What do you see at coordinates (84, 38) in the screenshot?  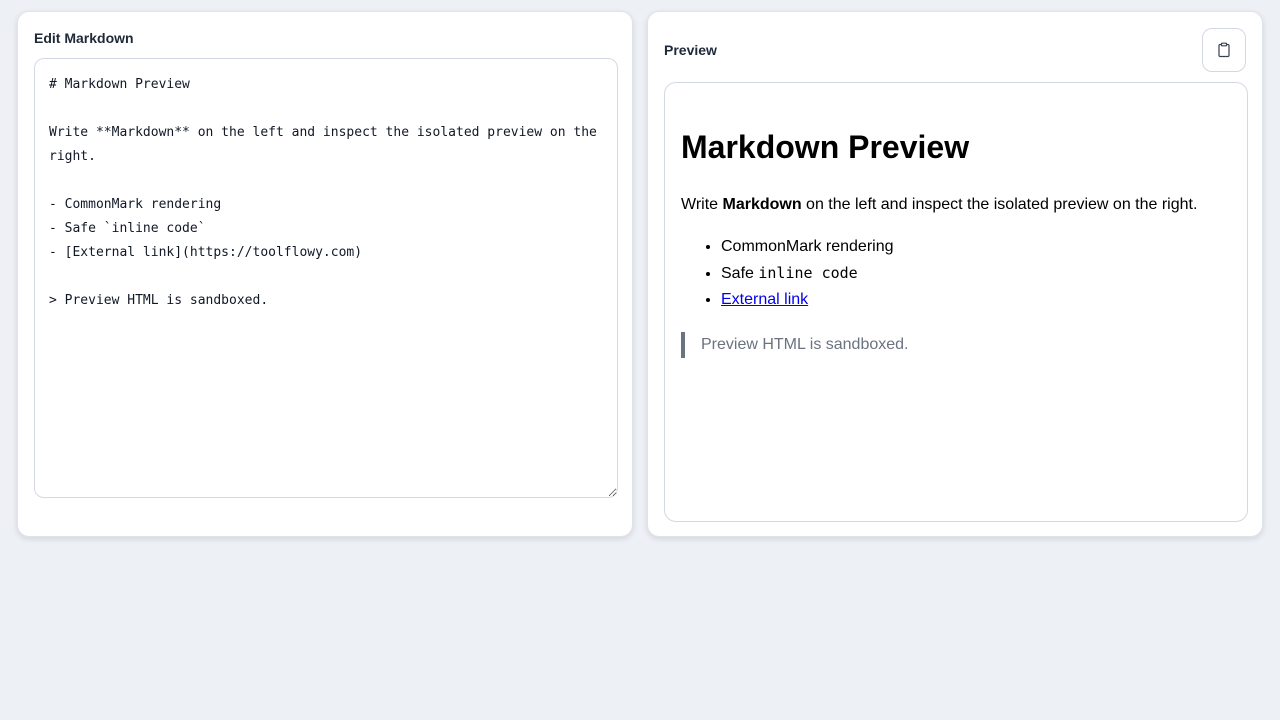 I see `editor-panel-title: Edit Markdown` at bounding box center [84, 38].